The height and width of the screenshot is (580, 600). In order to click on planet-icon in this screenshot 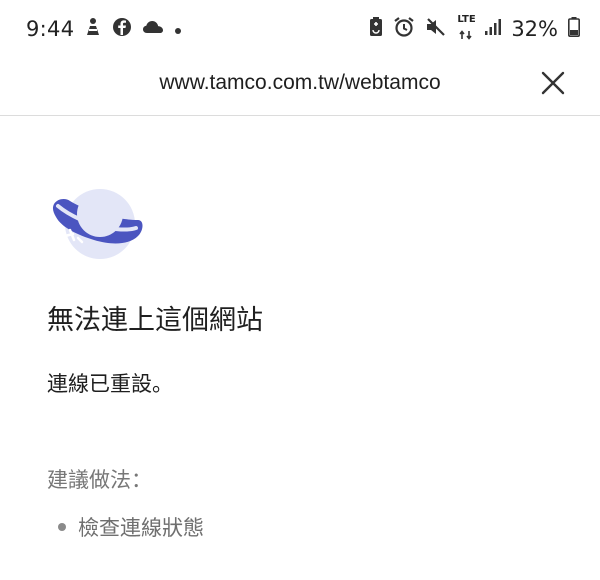, I will do `click(98, 224)`.